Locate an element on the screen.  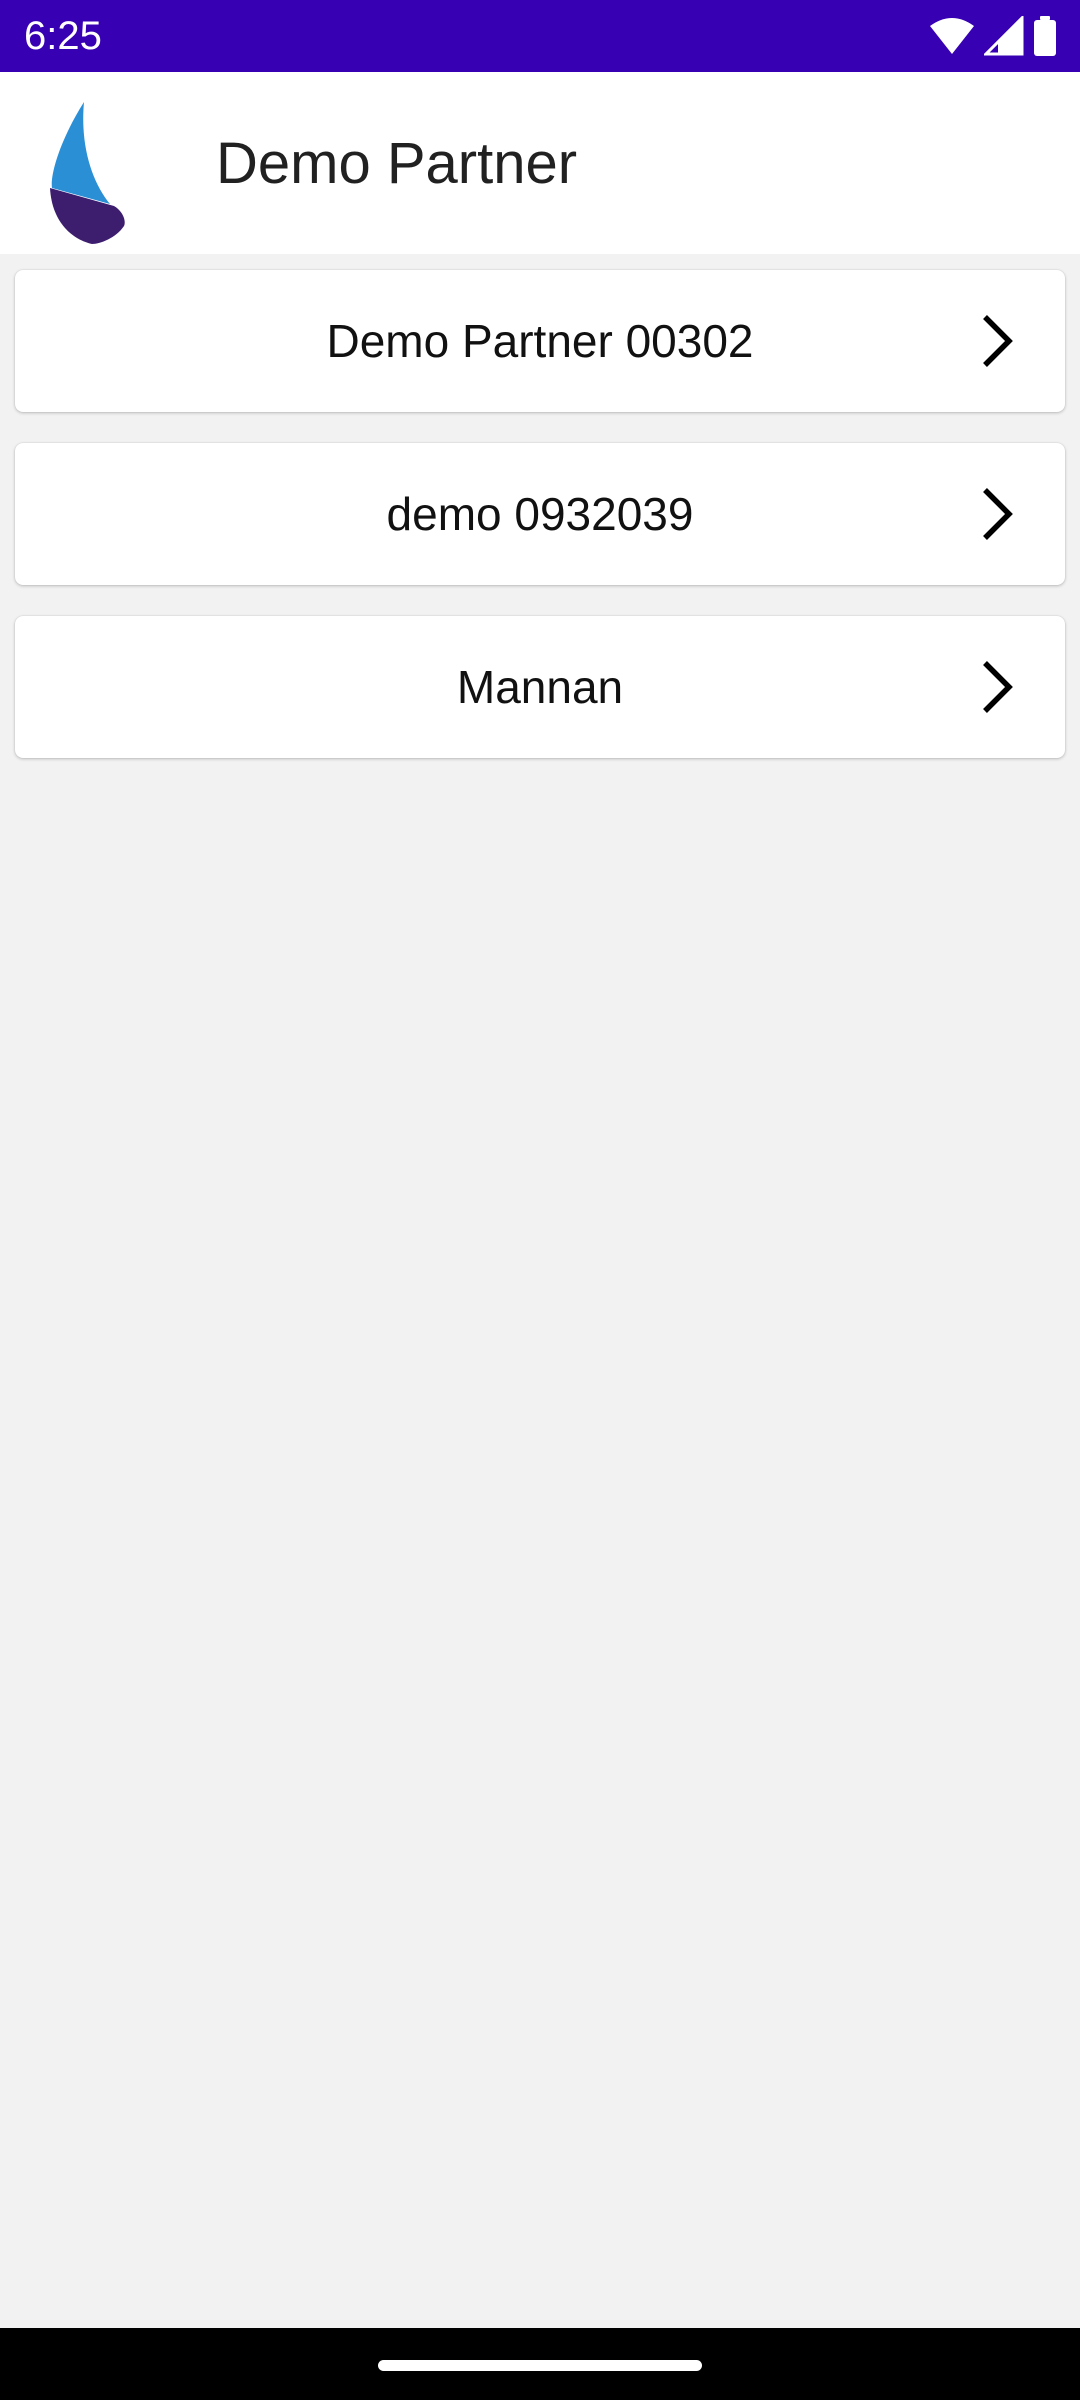
page-title: Demo Partner is located at coordinates (397, 163).